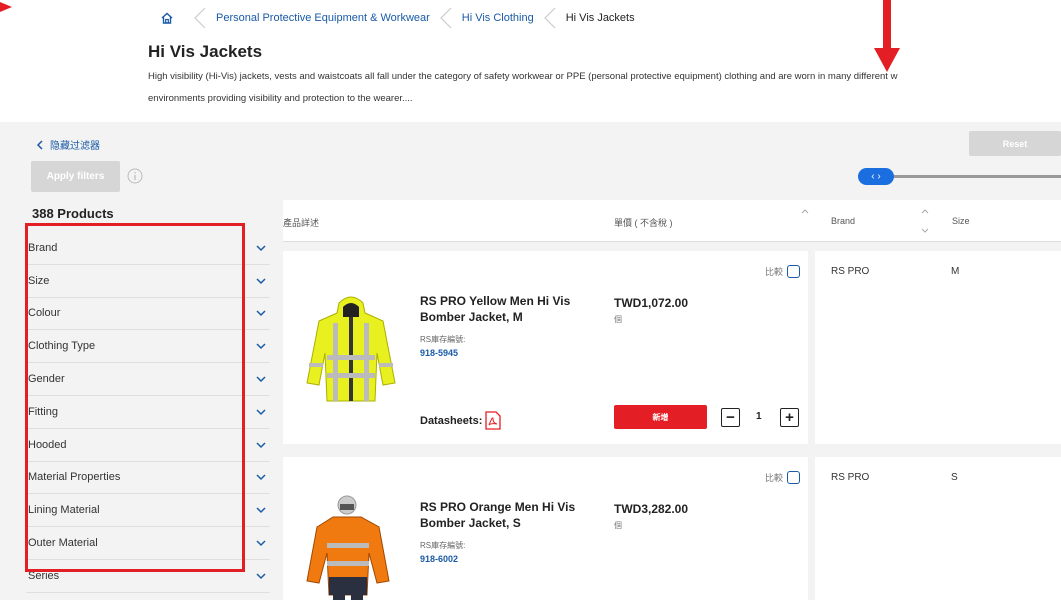 This screenshot has height=600, width=1061. Describe the element at coordinates (205, 51) in the screenshot. I see `page-title: Hi Vis Jackets` at that location.